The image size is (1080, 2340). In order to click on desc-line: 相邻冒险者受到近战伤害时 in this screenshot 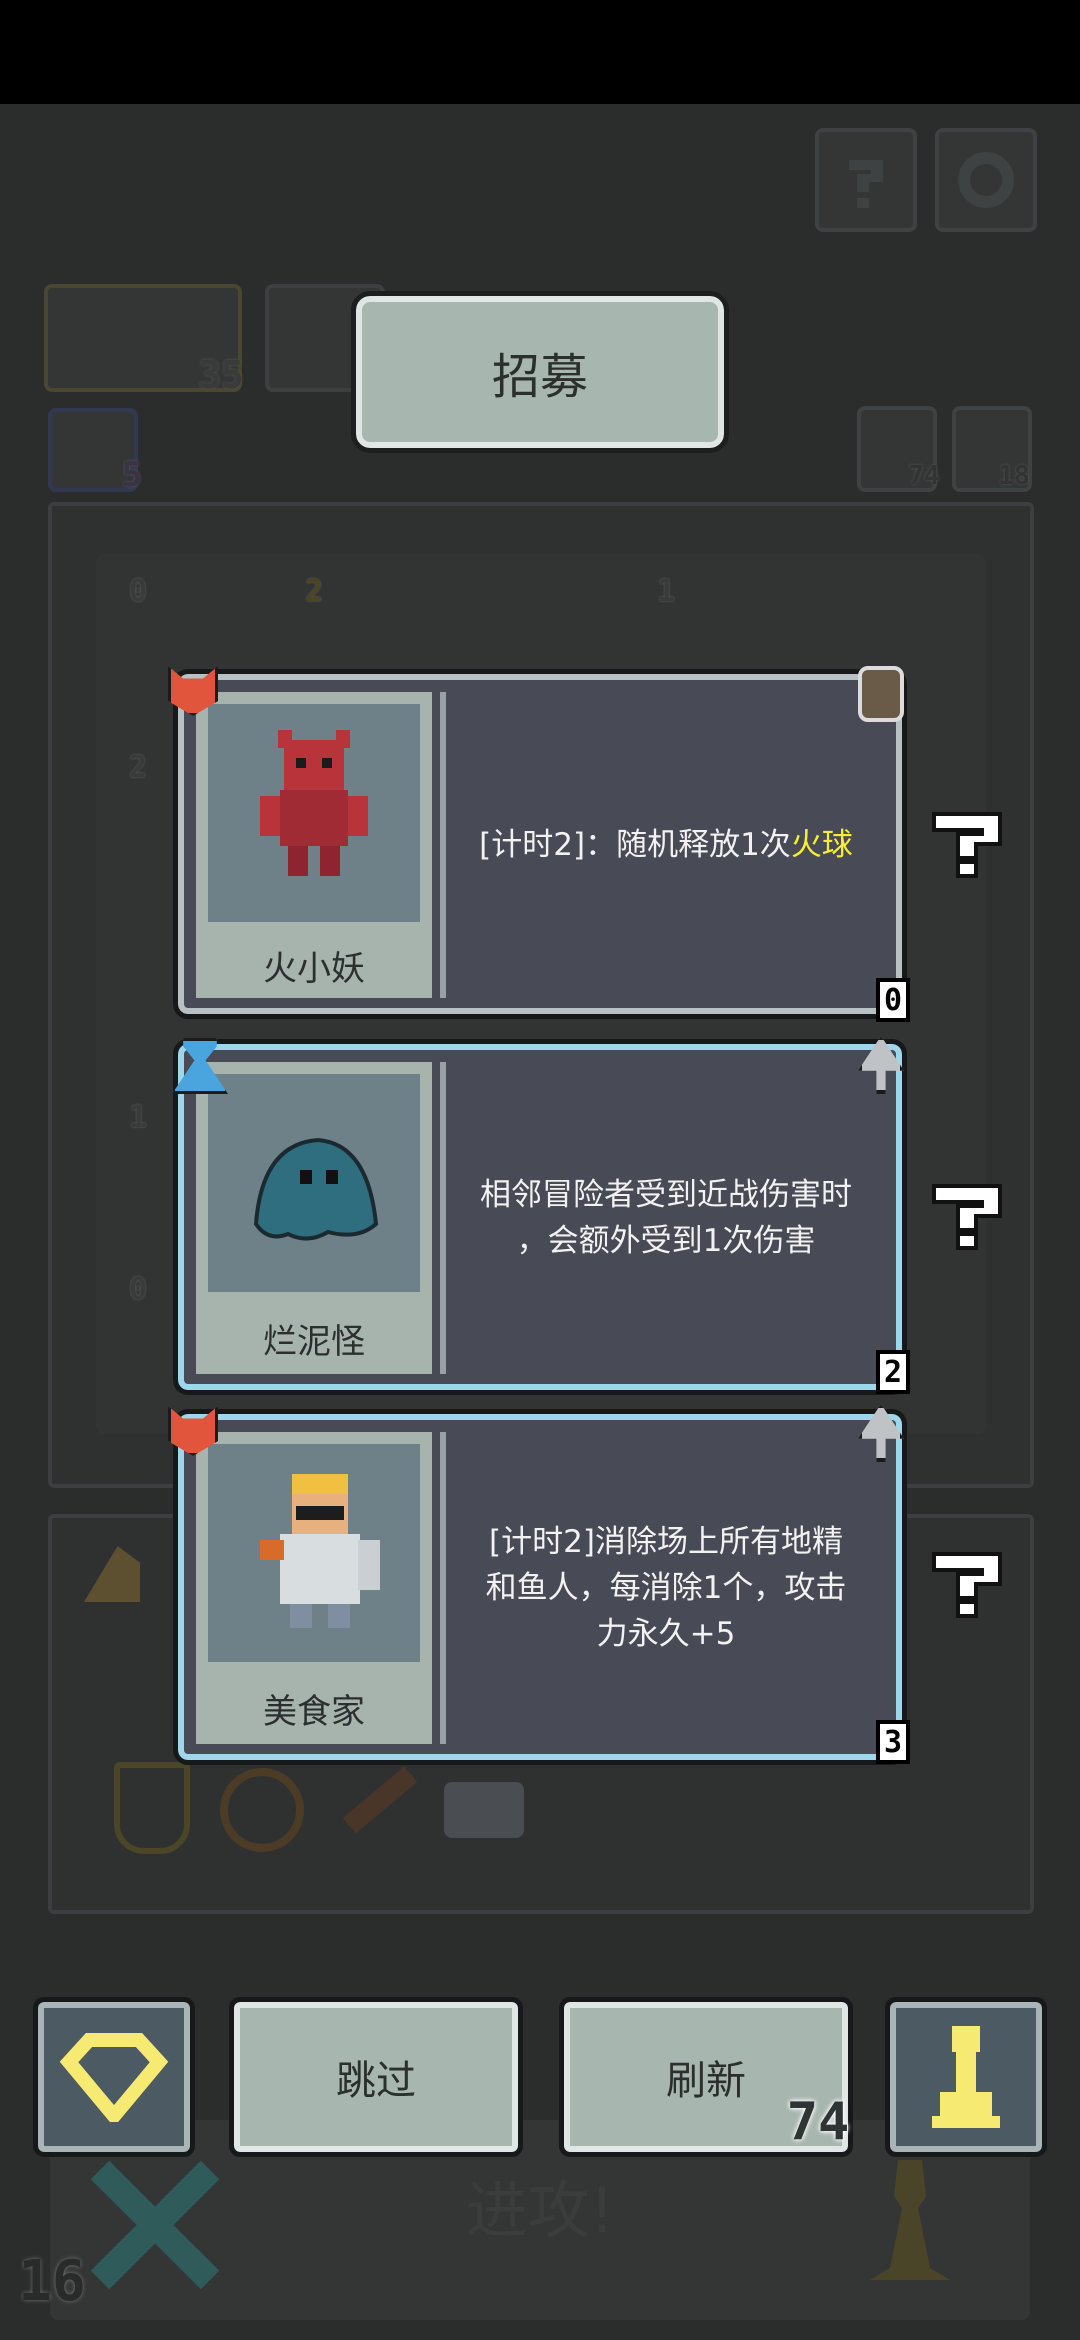, I will do `click(666, 1195)`.